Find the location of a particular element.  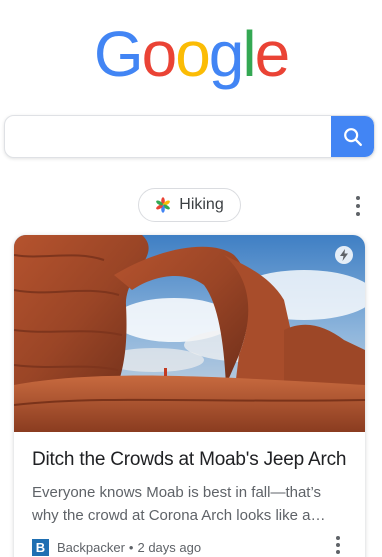

amp-lightning-icon is located at coordinates (344, 255).